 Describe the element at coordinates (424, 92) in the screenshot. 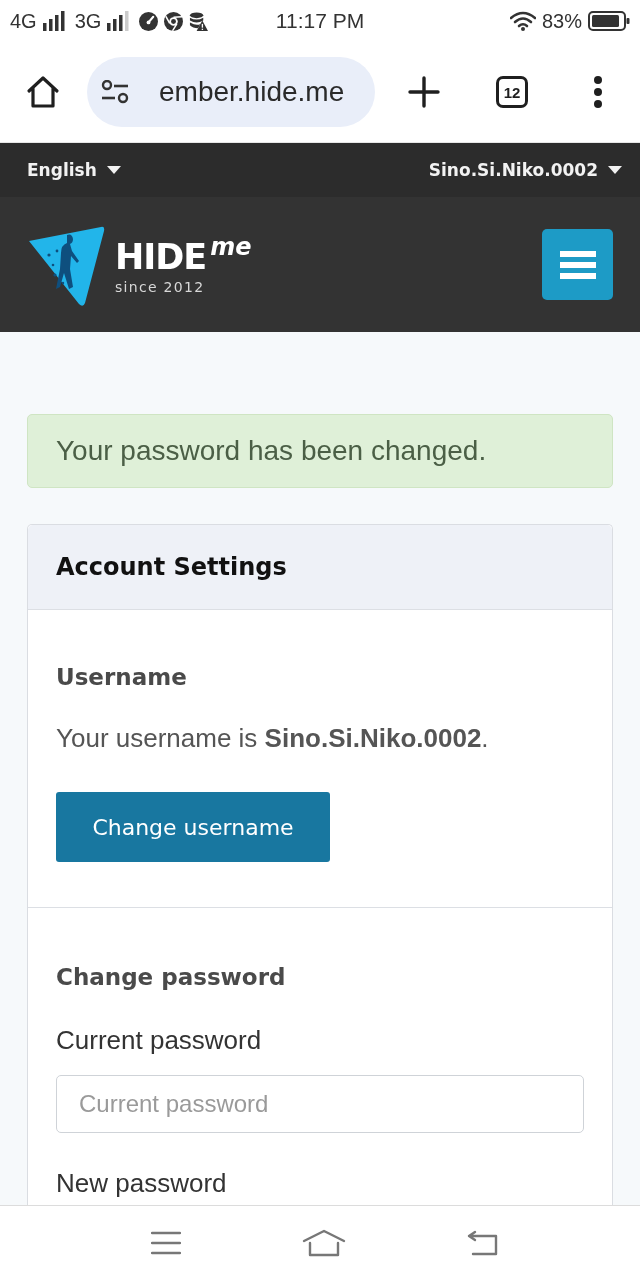

I see `plus-icon` at that location.